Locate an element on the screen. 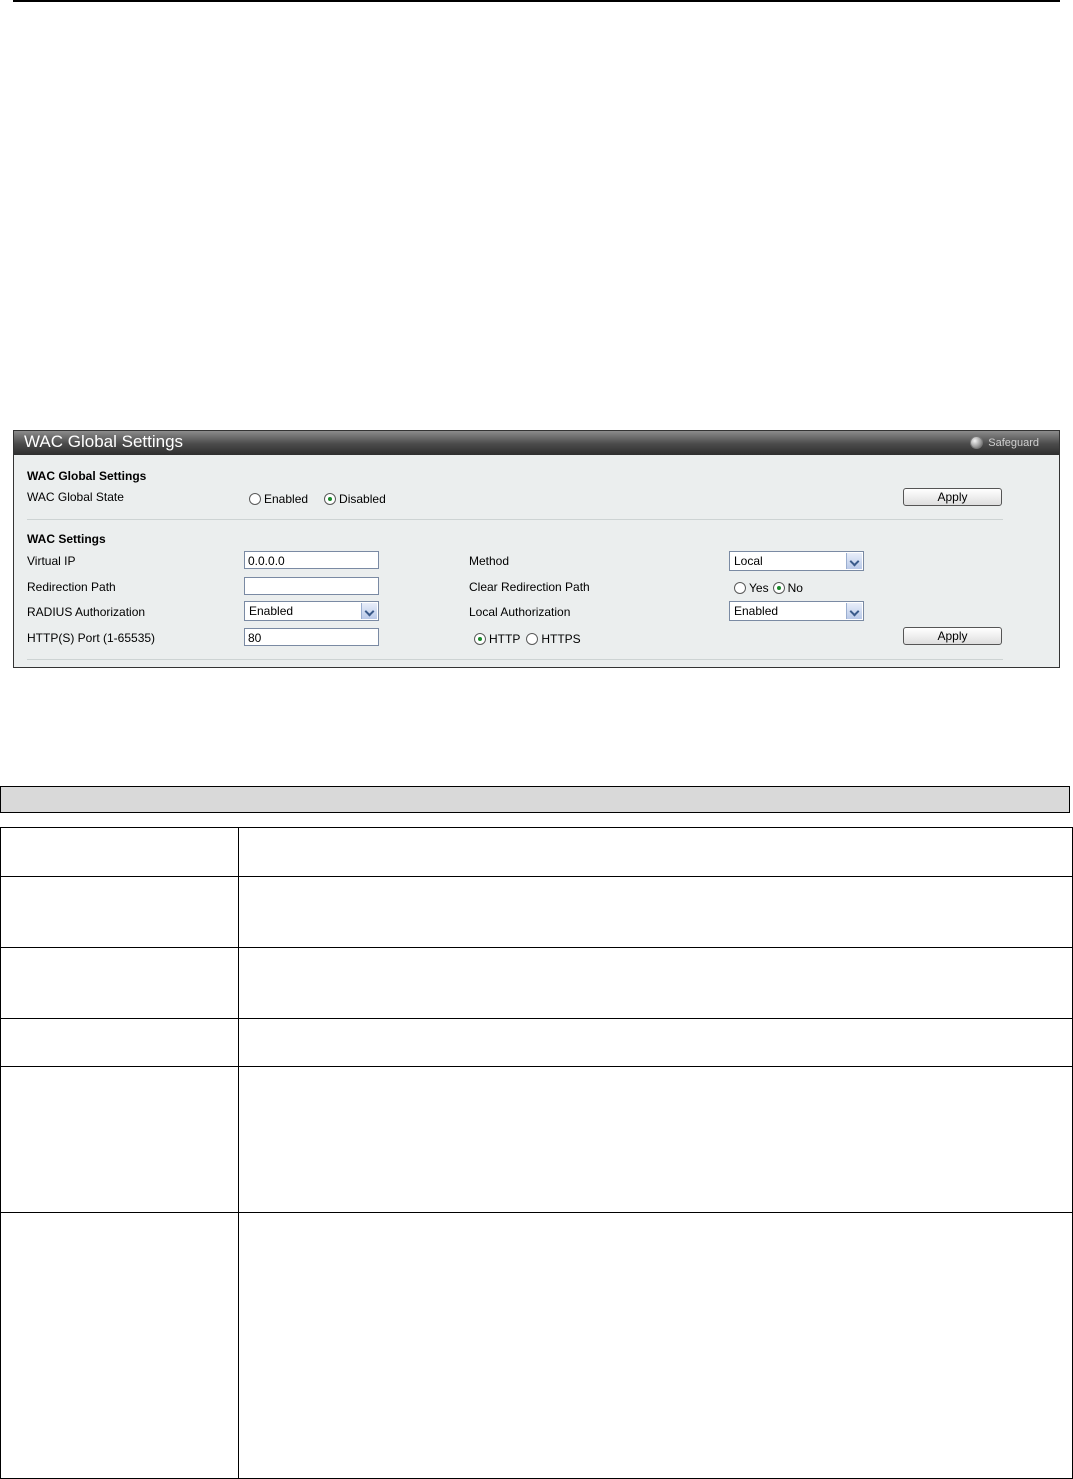 The width and height of the screenshot is (1073, 1479). disabled-radio is located at coordinates (330, 499).